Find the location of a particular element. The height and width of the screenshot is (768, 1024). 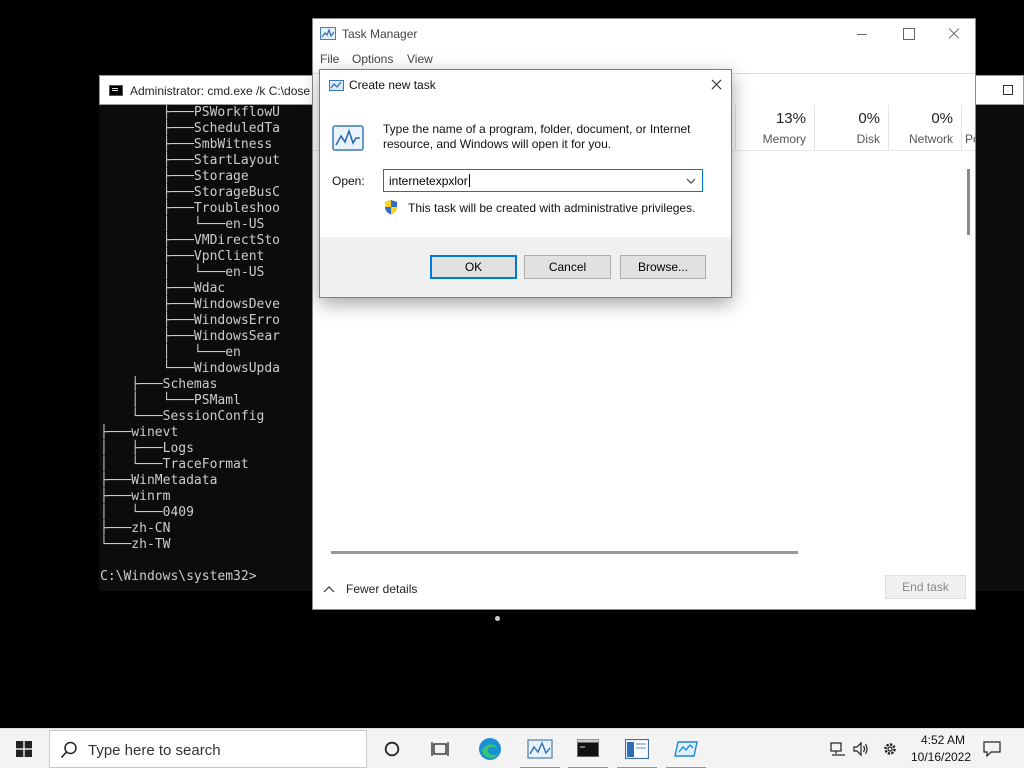

dialog-title: Create new task is located at coordinates (392, 85).